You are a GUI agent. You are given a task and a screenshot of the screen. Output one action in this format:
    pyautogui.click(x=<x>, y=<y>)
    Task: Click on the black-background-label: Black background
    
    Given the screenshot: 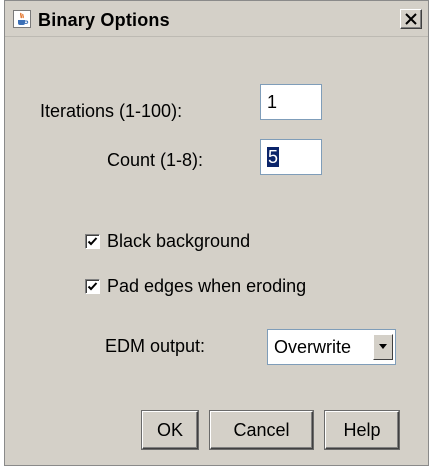 What is the action you would take?
    pyautogui.click(x=179, y=241)
    